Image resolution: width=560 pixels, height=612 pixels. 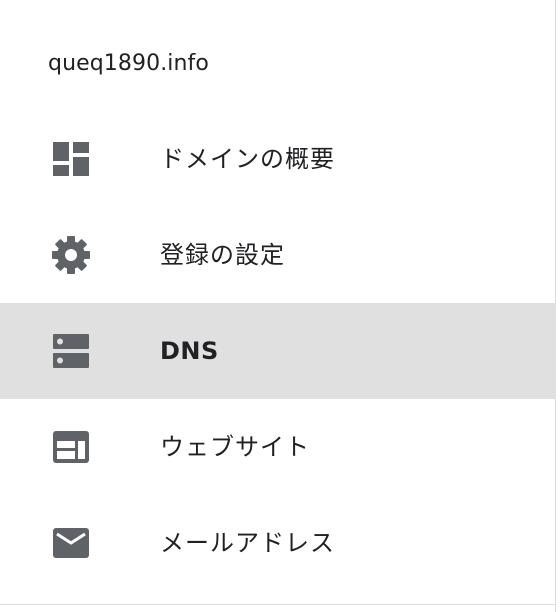 I want to click on dashboard-icon, so click(x=71, y=159).